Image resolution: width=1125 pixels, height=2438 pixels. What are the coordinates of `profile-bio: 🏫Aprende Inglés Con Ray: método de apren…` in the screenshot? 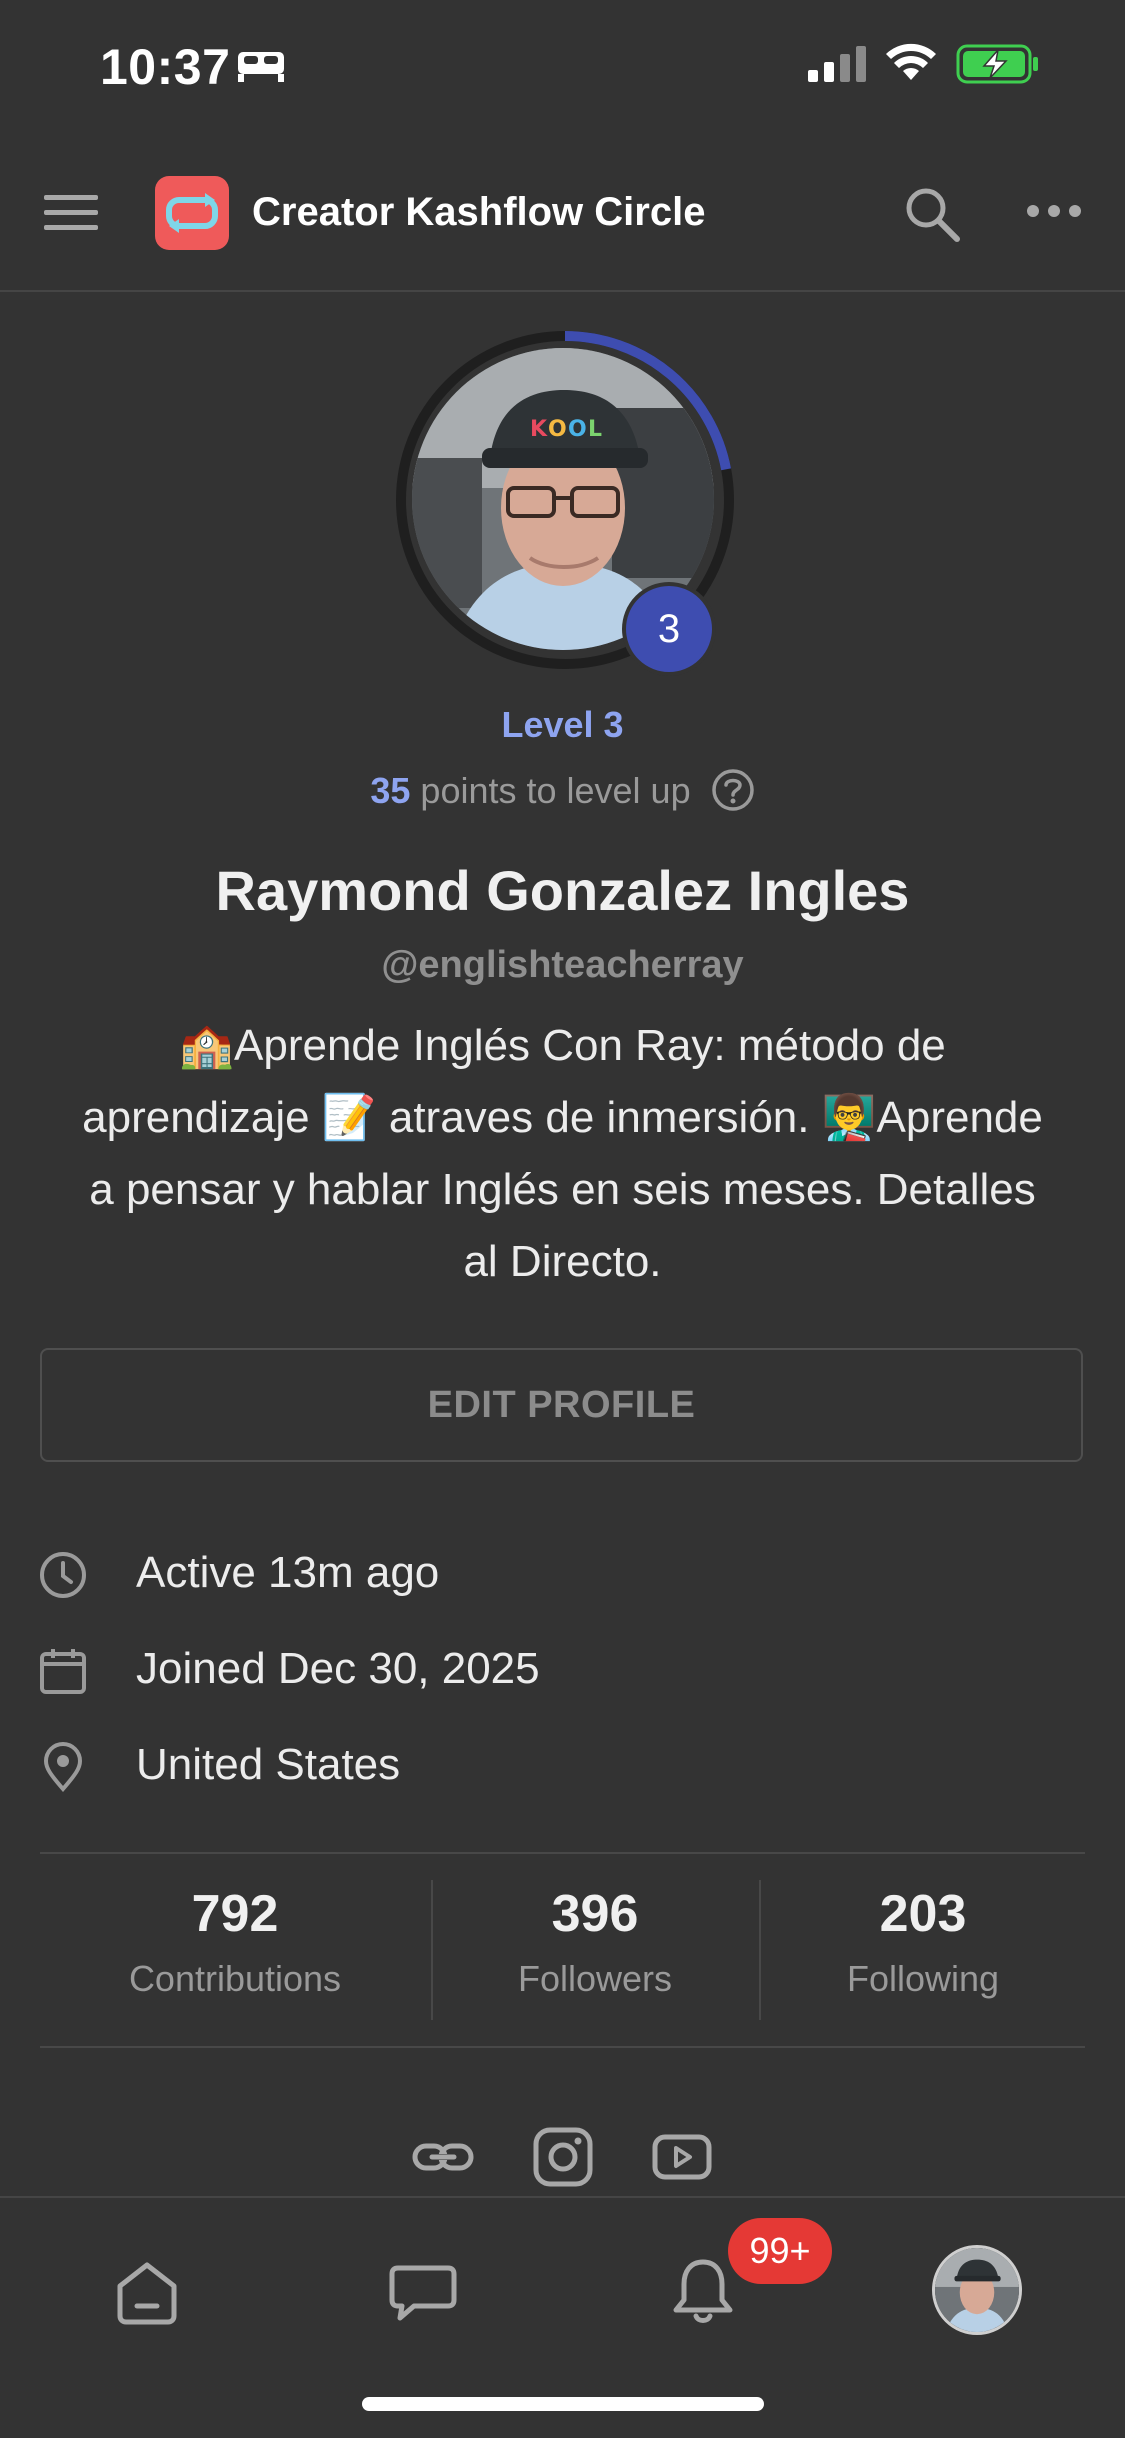 It's located at (562, 1154).